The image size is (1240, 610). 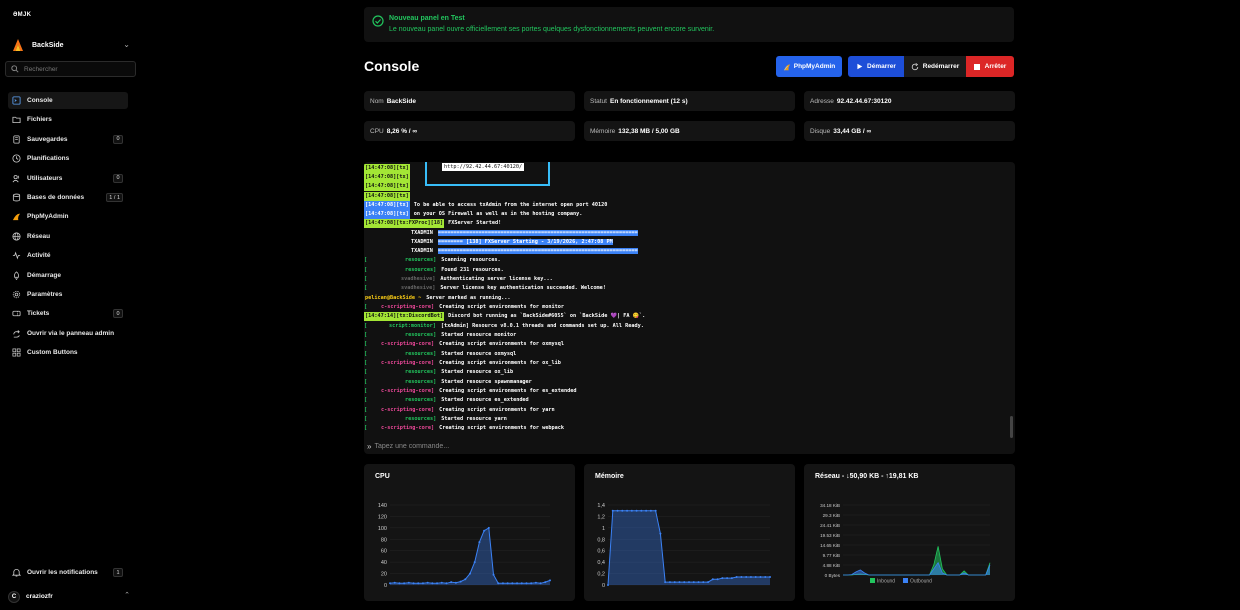 What do you see at coordinates (68, 139) in the screenshot?
I see `sidebar-item-sauvegardes: Sauvegardes 0` at bounding box center [68, 139].